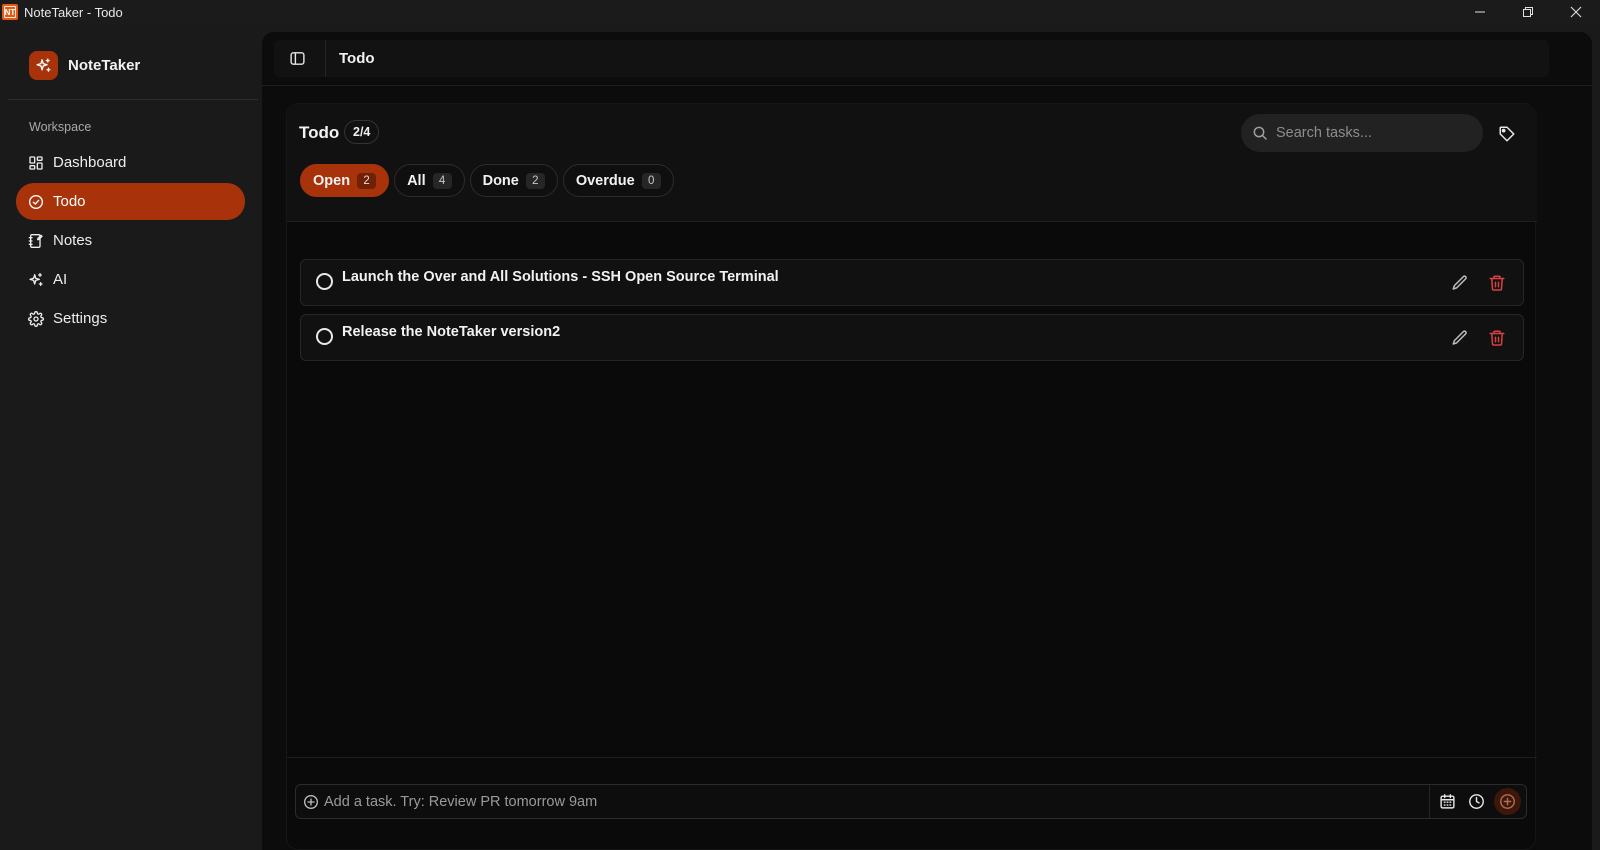  I want to click on calendar-icon, so click(1447, 801).